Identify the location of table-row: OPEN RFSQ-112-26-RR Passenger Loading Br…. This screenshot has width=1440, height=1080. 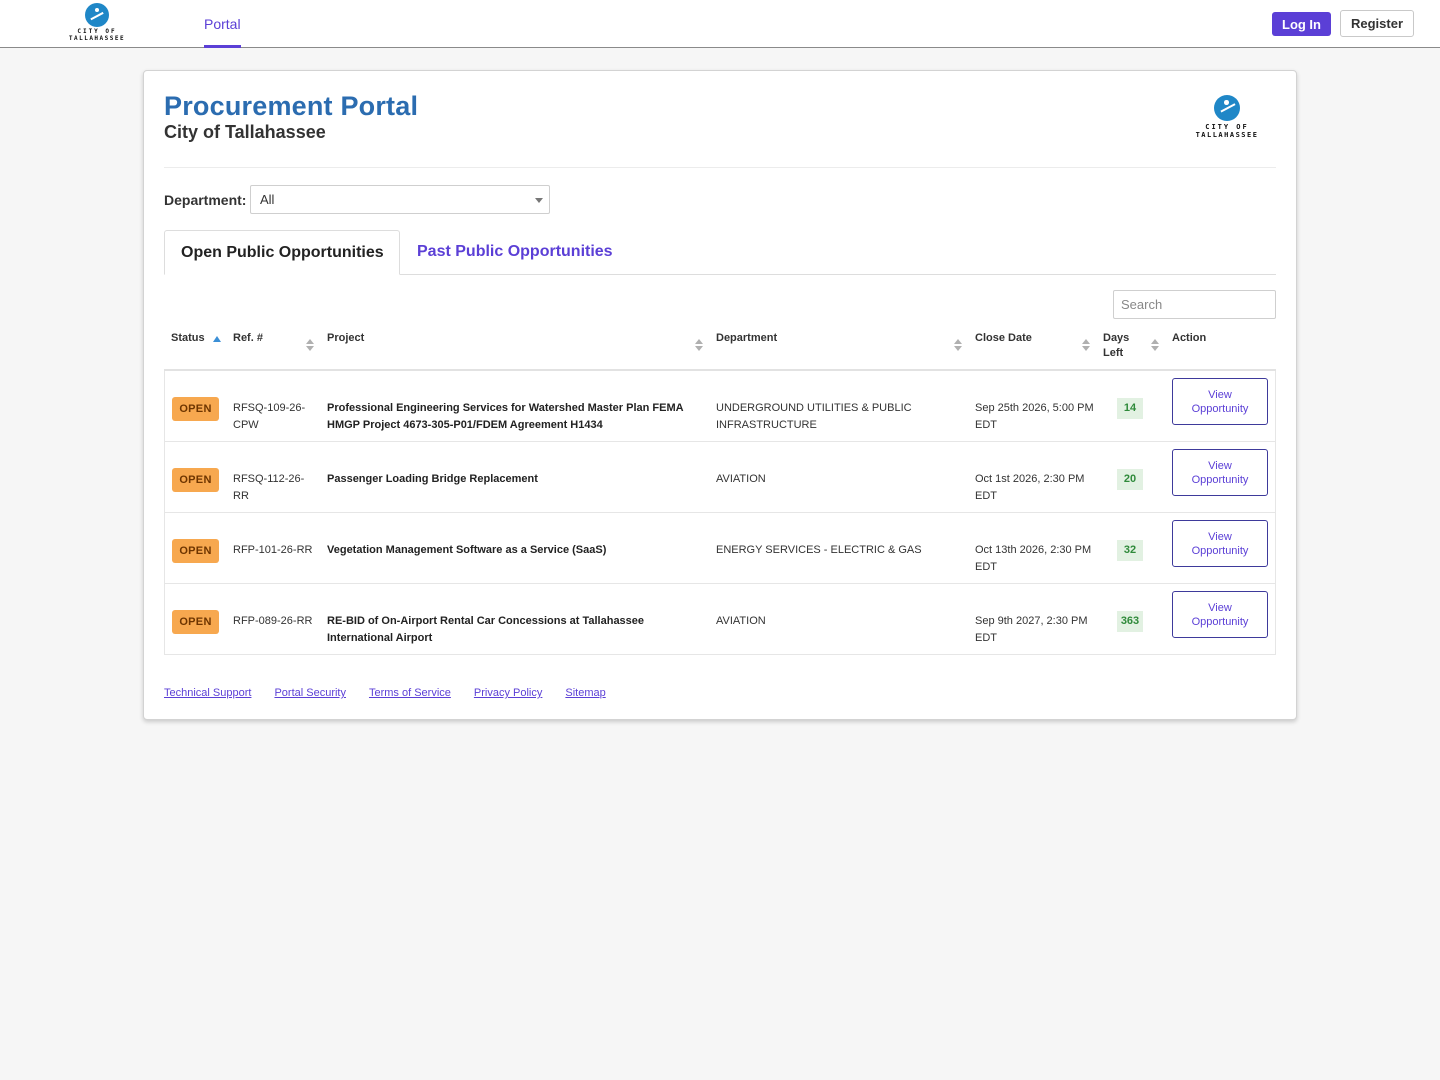
(720, 477).